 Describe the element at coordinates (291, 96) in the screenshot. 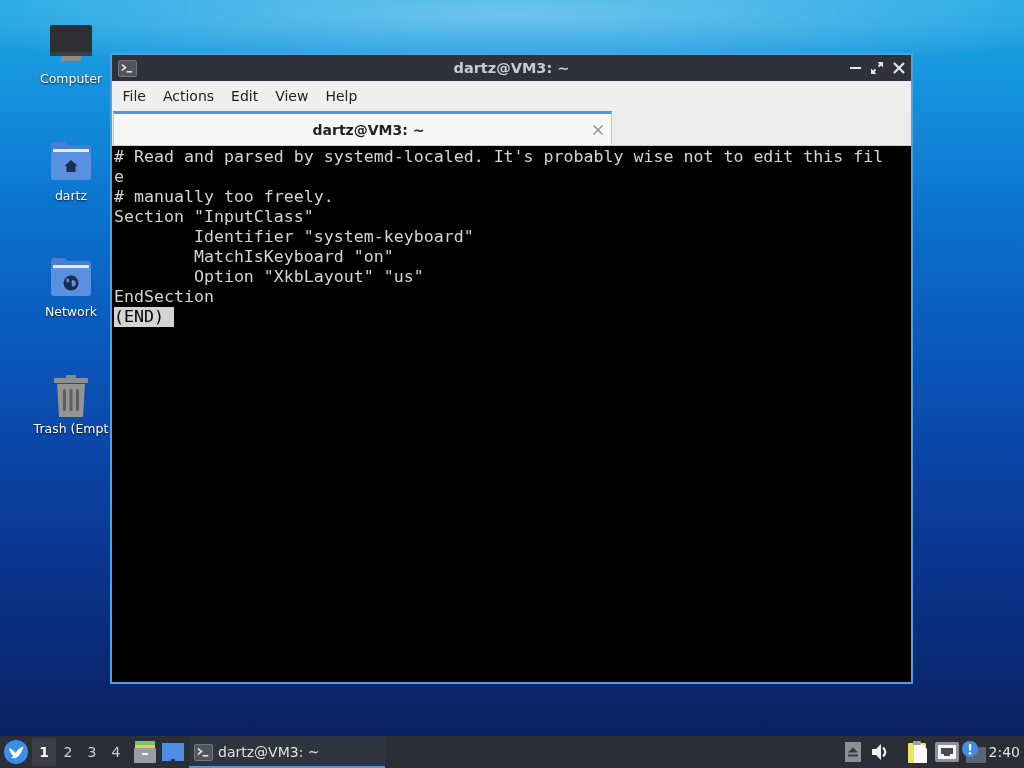

I see `menu-item: View` at that location.